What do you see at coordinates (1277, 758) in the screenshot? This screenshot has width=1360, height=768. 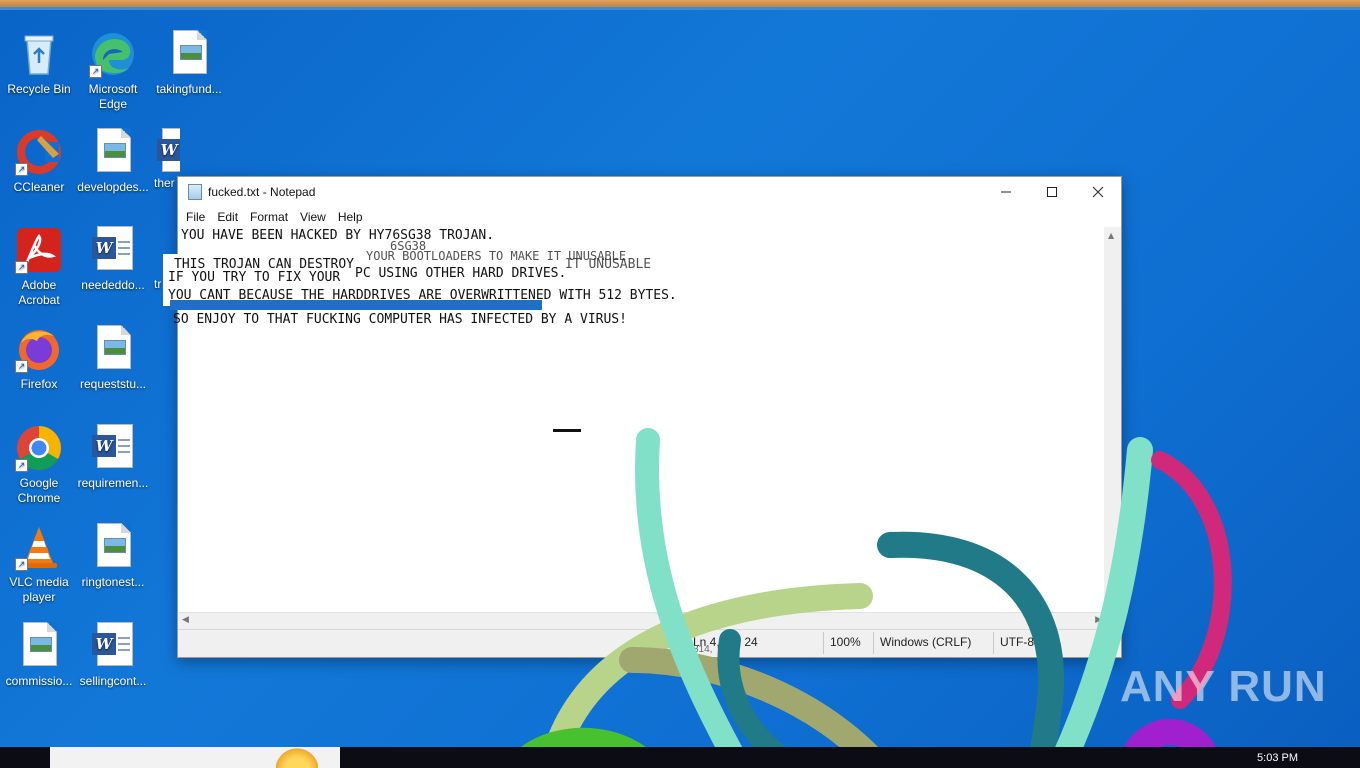 I see `taskbar-clock: 5:03 PM` at bounding box center [1277, 758].